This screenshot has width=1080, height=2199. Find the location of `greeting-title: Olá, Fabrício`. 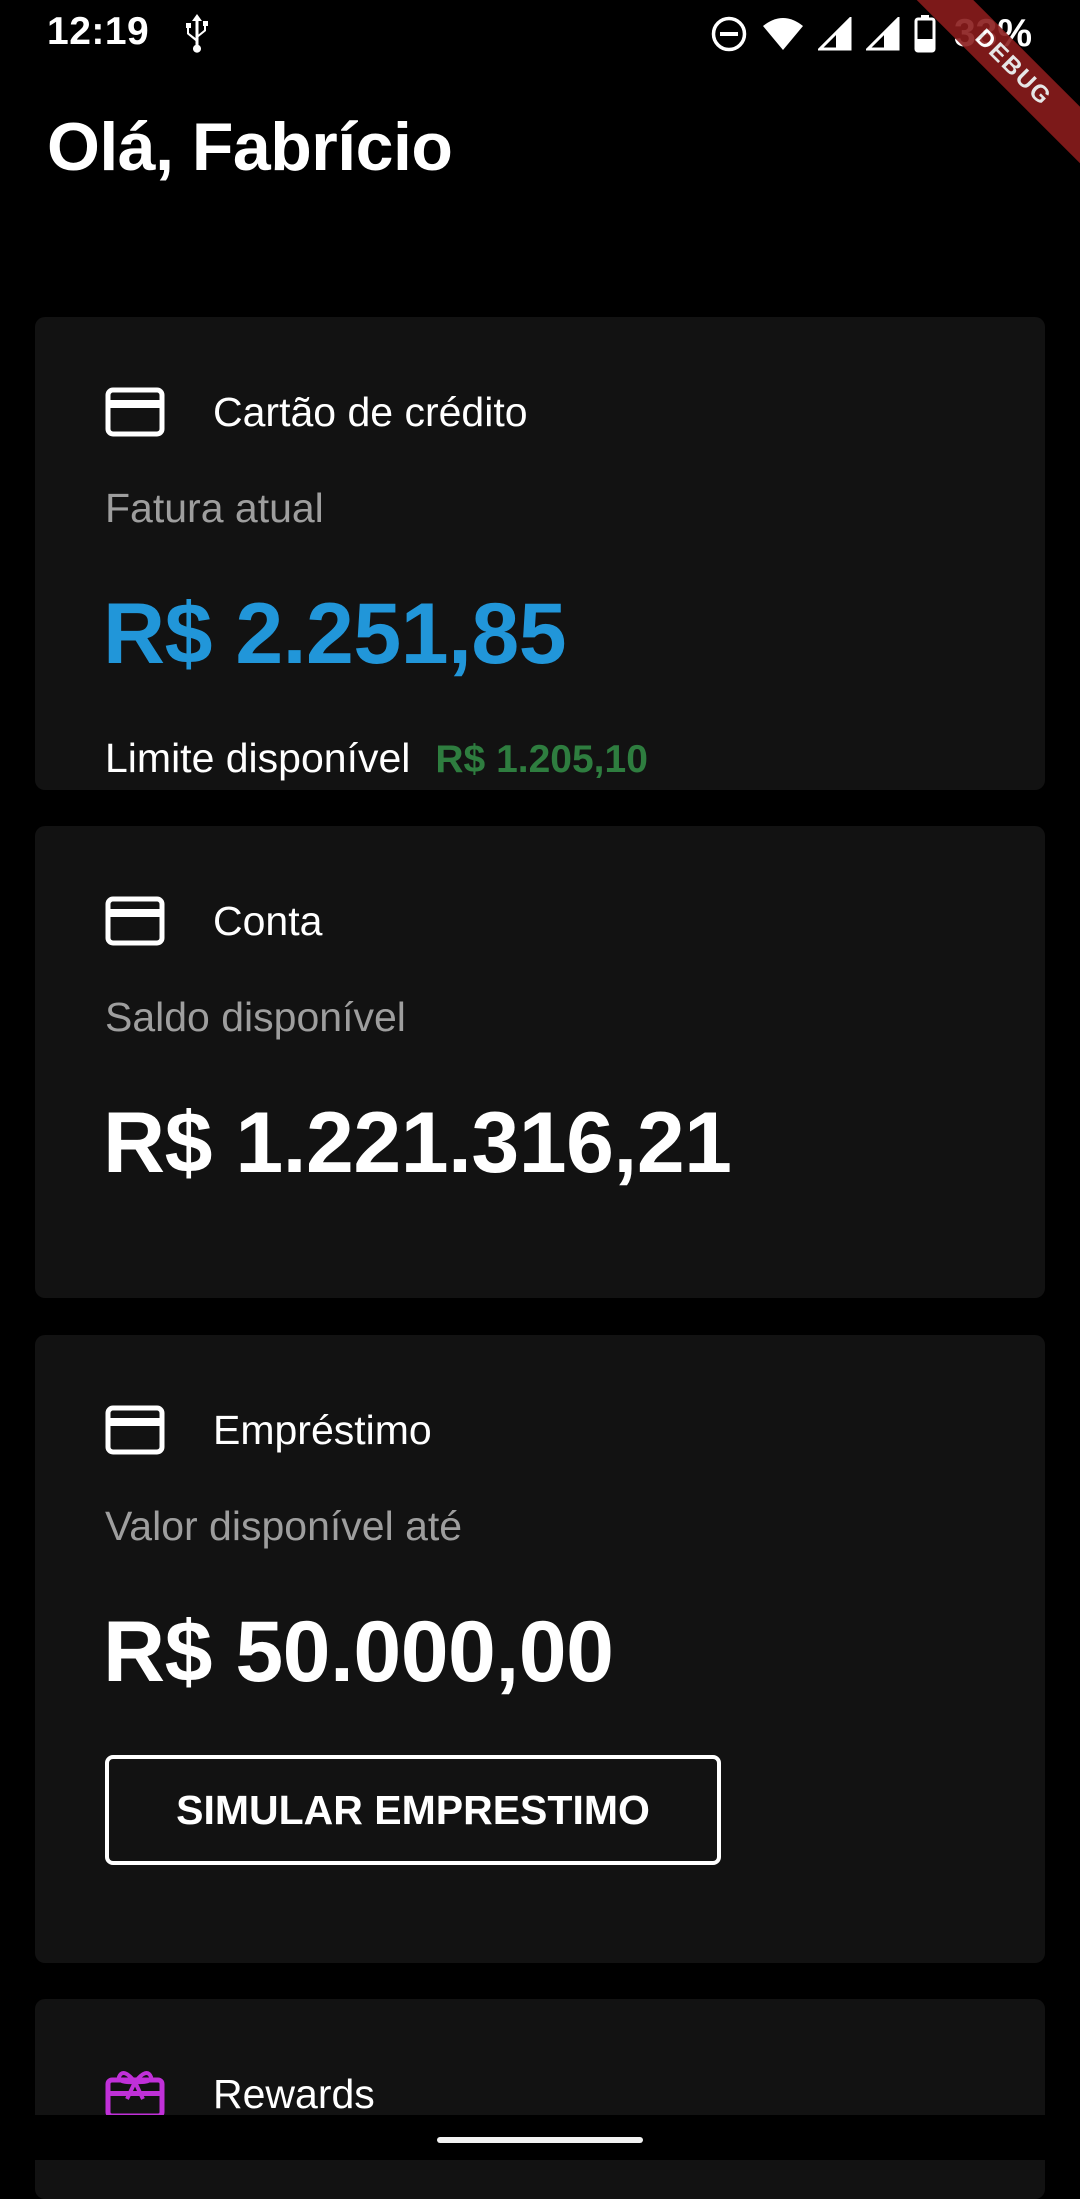

greeting-title: Olá, Fabrício is located at coordinates (250, 147).